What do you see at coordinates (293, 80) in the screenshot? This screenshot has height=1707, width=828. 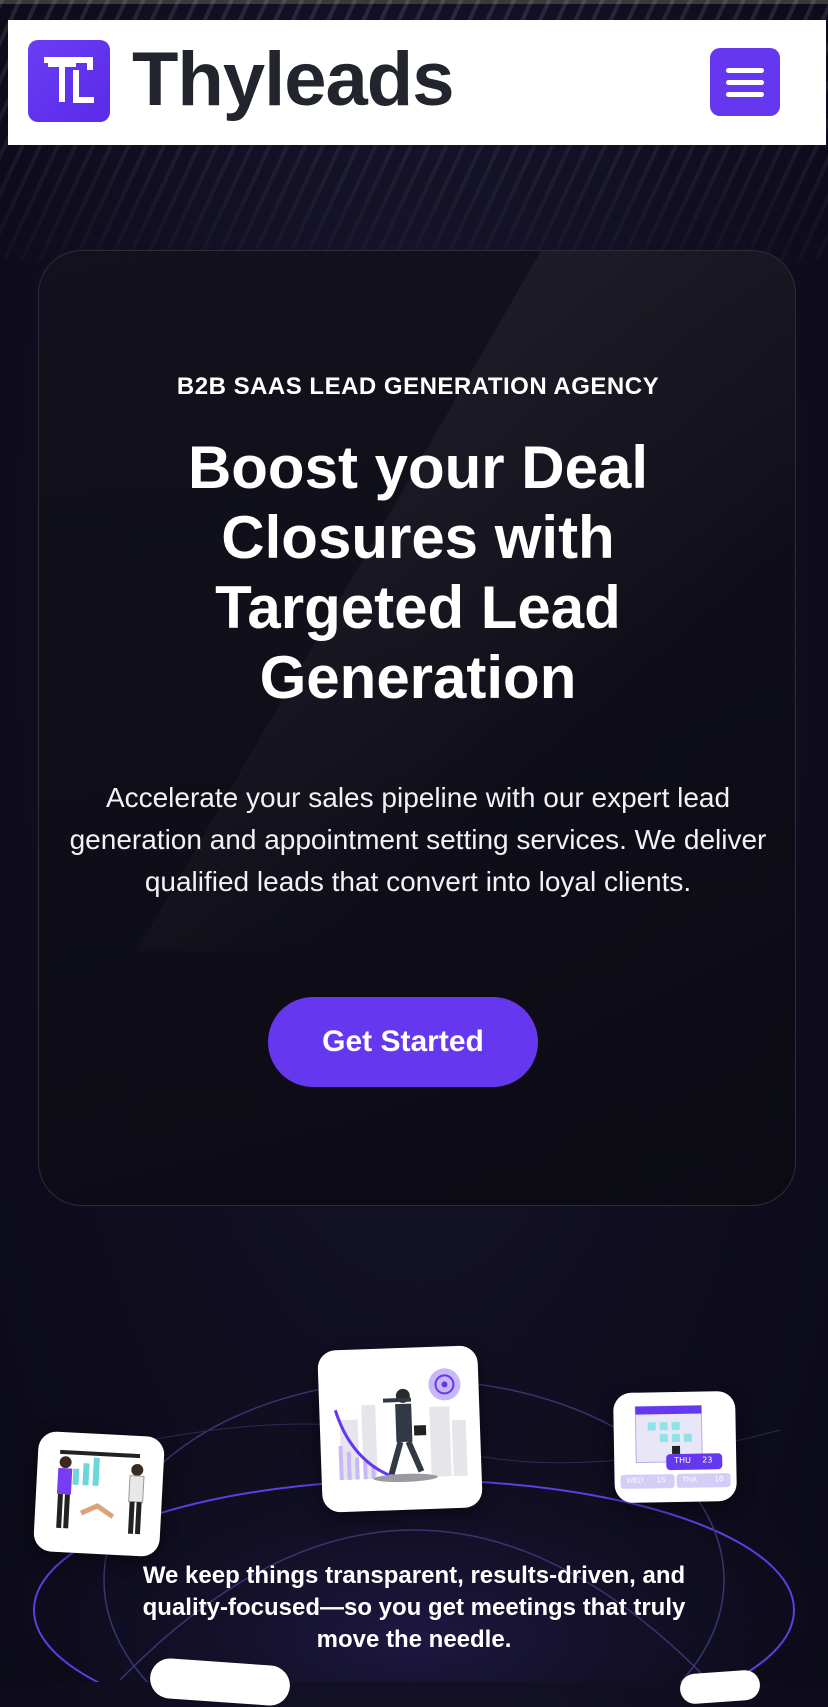 I see `brand-name: Thyleads` at bounding box center [293, 80].